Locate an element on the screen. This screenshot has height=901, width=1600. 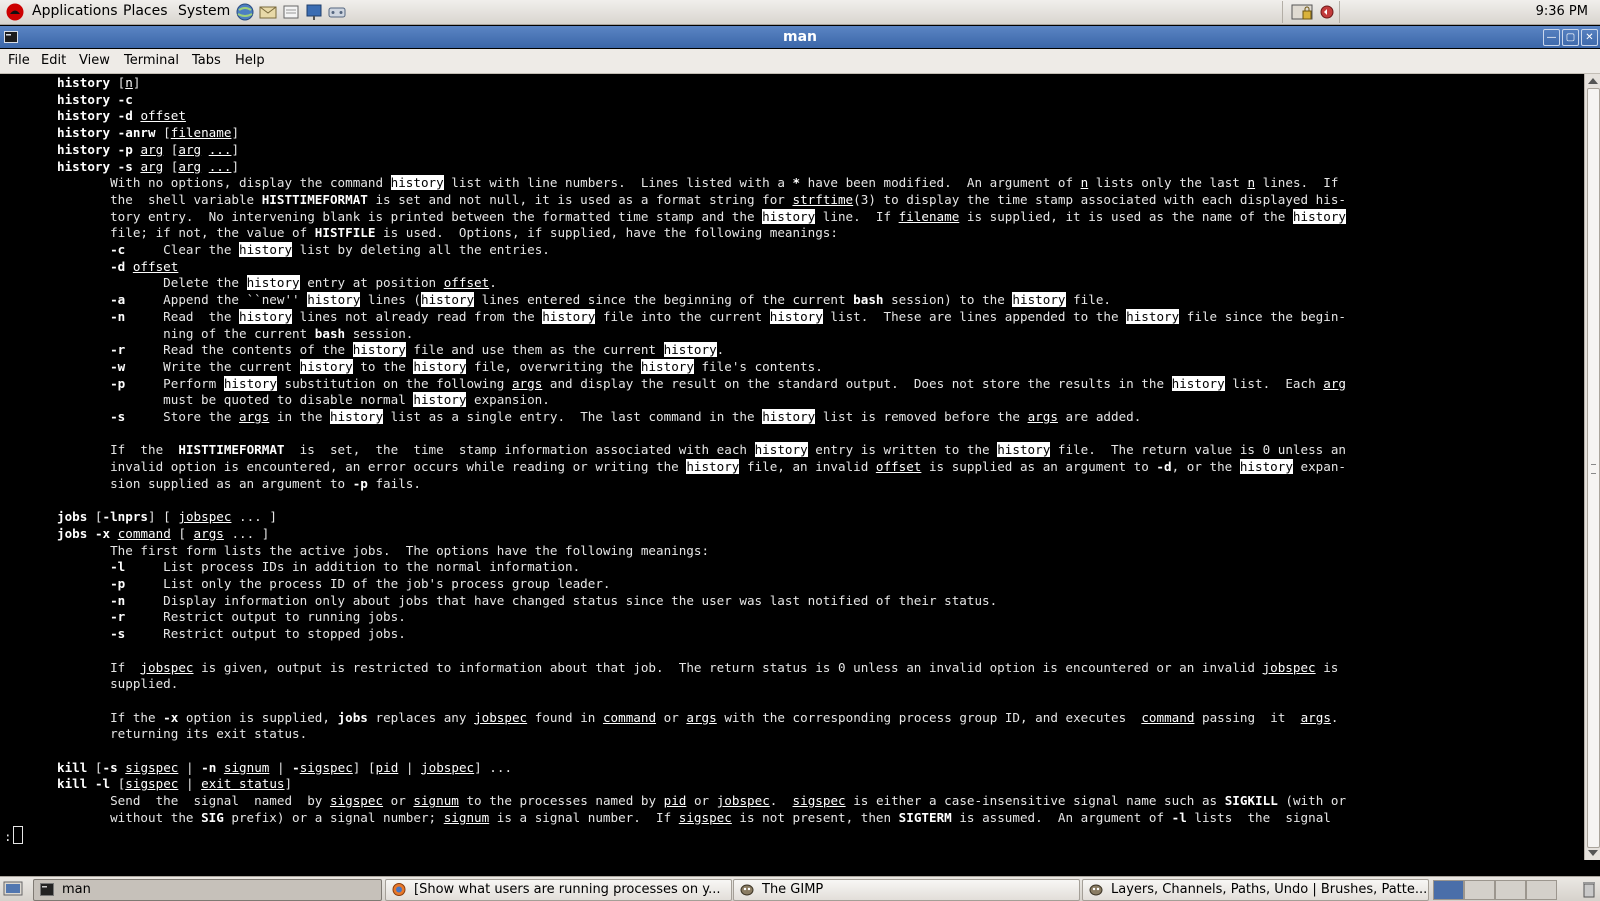
menu-help: Help is located at coordinates (250, 60).